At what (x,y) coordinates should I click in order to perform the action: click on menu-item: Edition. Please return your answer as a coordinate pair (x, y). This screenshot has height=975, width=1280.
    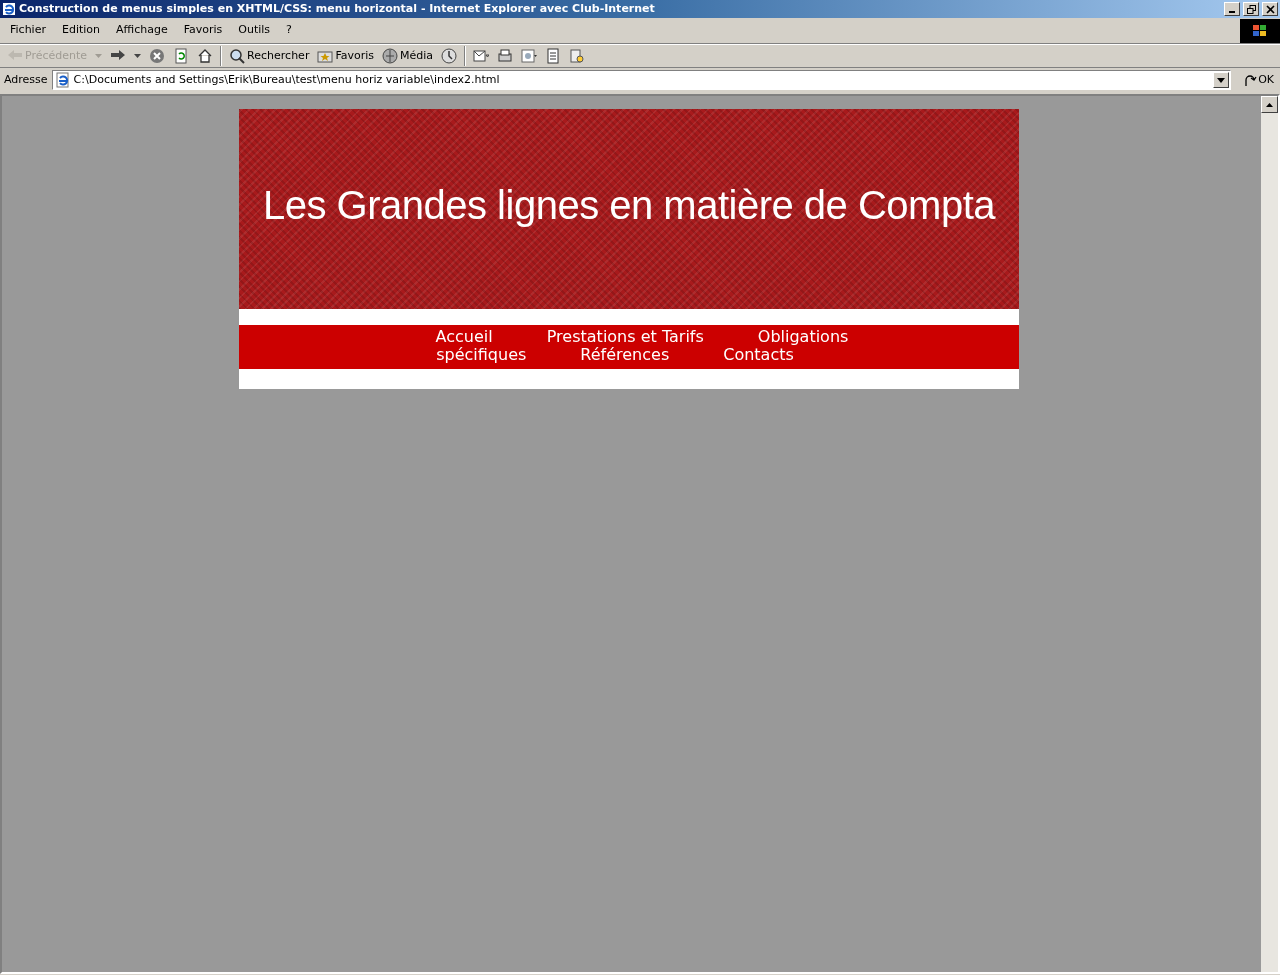
    Looking at the image, I should click on (80, 30).